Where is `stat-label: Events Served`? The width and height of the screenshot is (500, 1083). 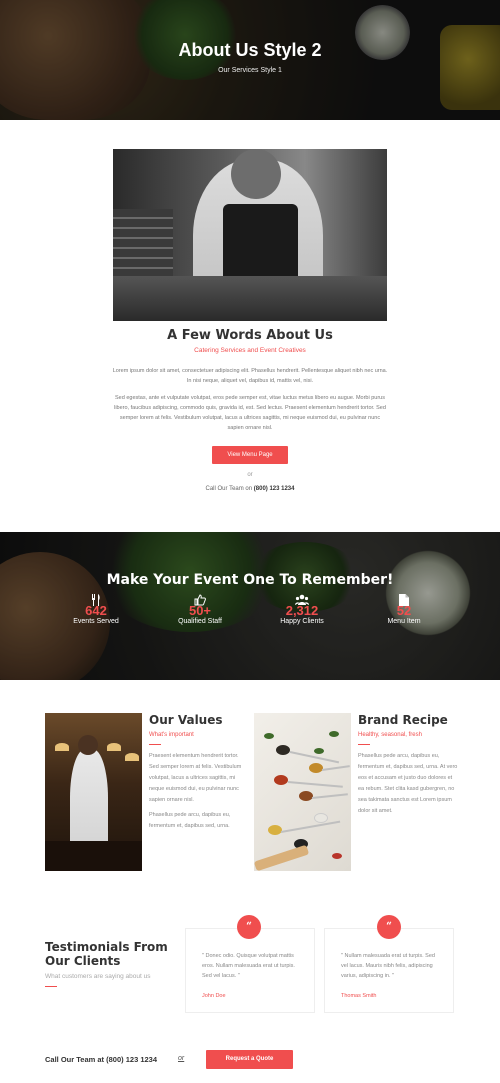
stat-label: Events Served is located at coordinates (96, 621).